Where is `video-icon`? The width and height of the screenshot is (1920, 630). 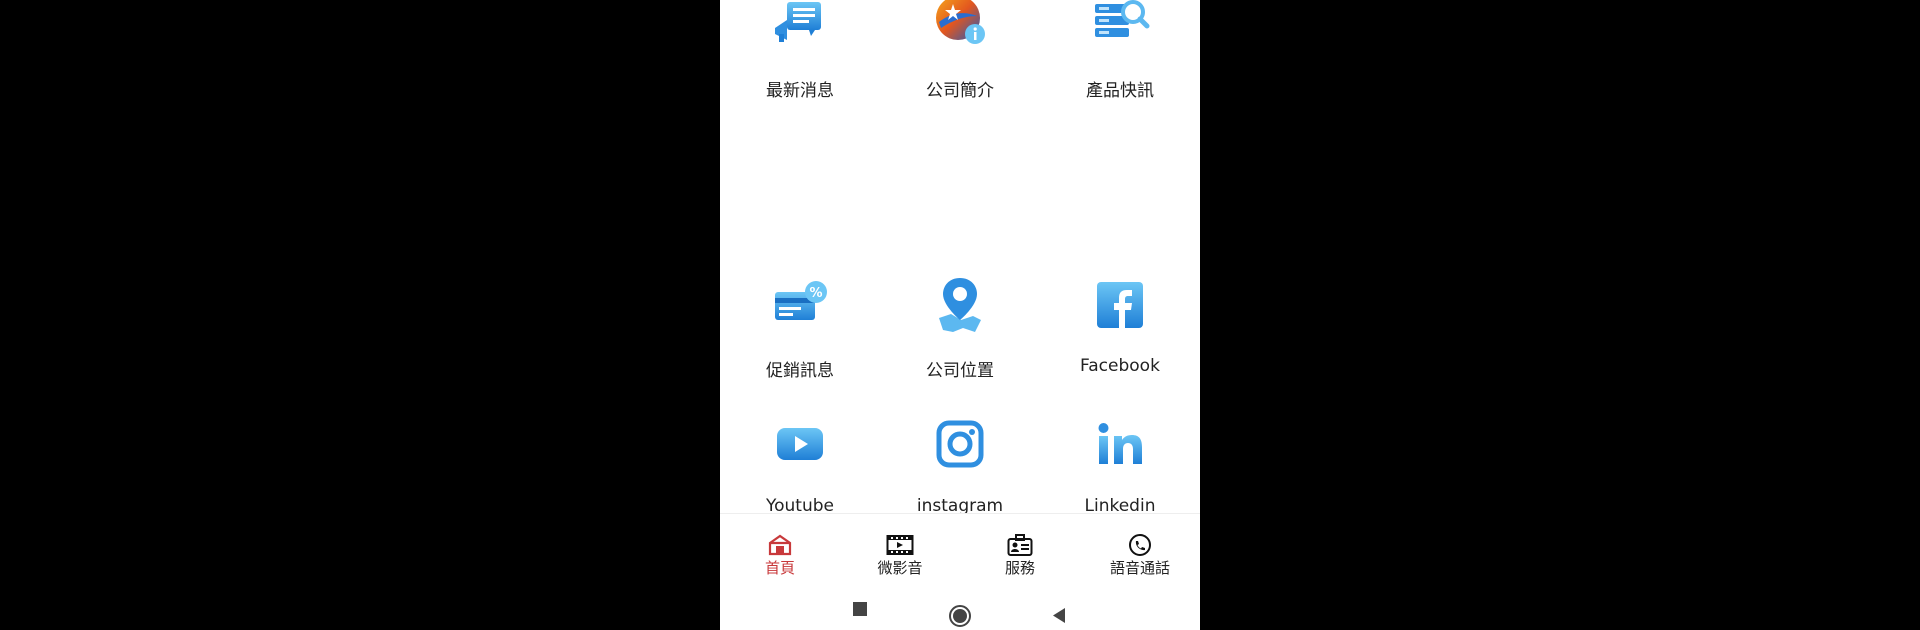 video-icon is located at coordinates (900, 545).